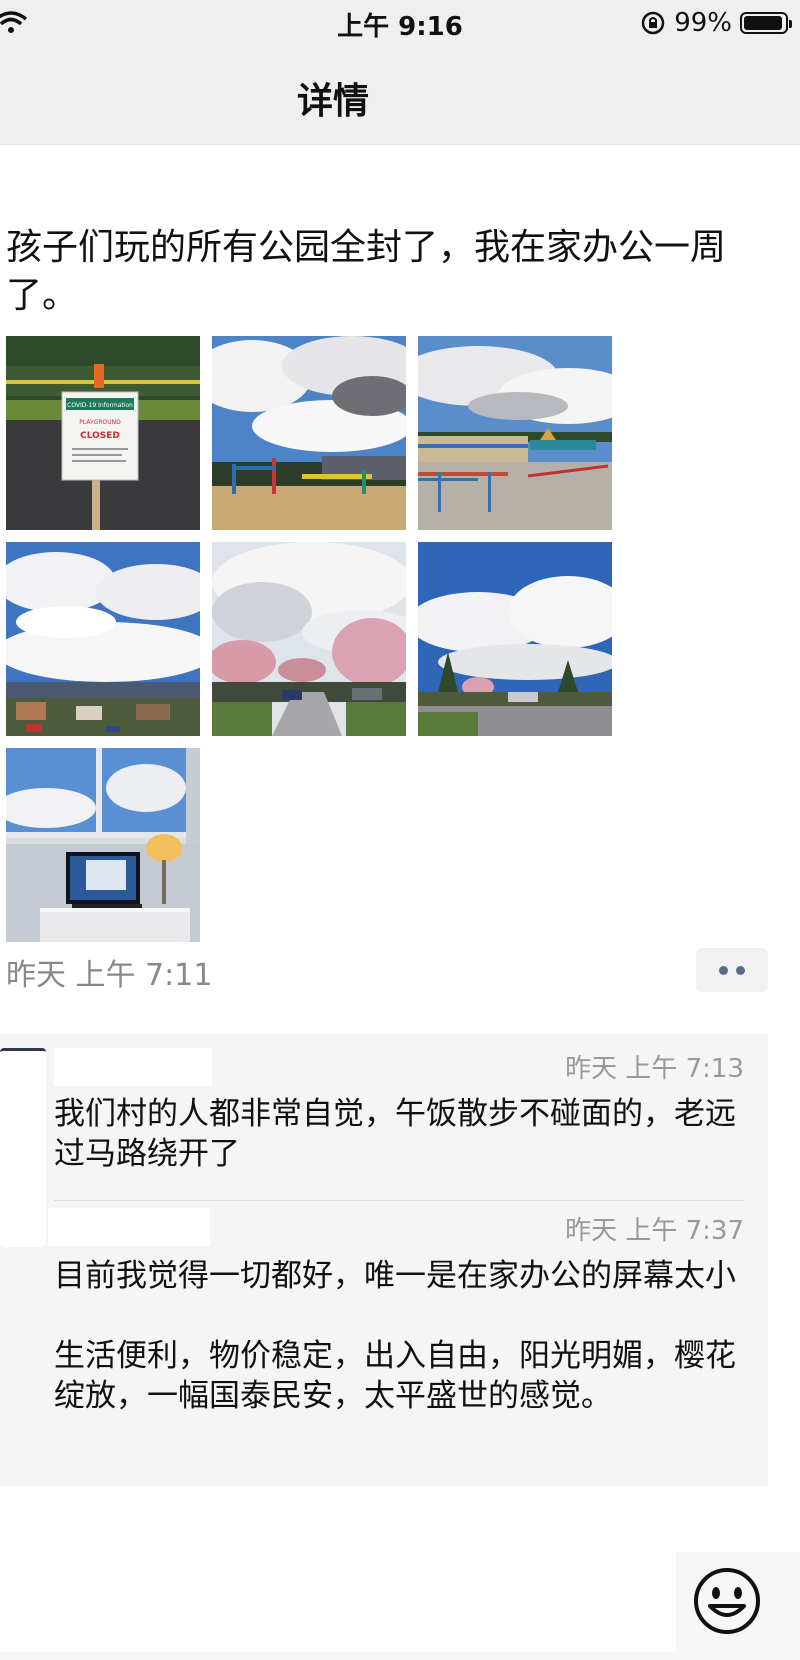  What do you see at coordinates (766, 23) in the screenshot?
I see `battery-icon` at bounding box center [766, 23].